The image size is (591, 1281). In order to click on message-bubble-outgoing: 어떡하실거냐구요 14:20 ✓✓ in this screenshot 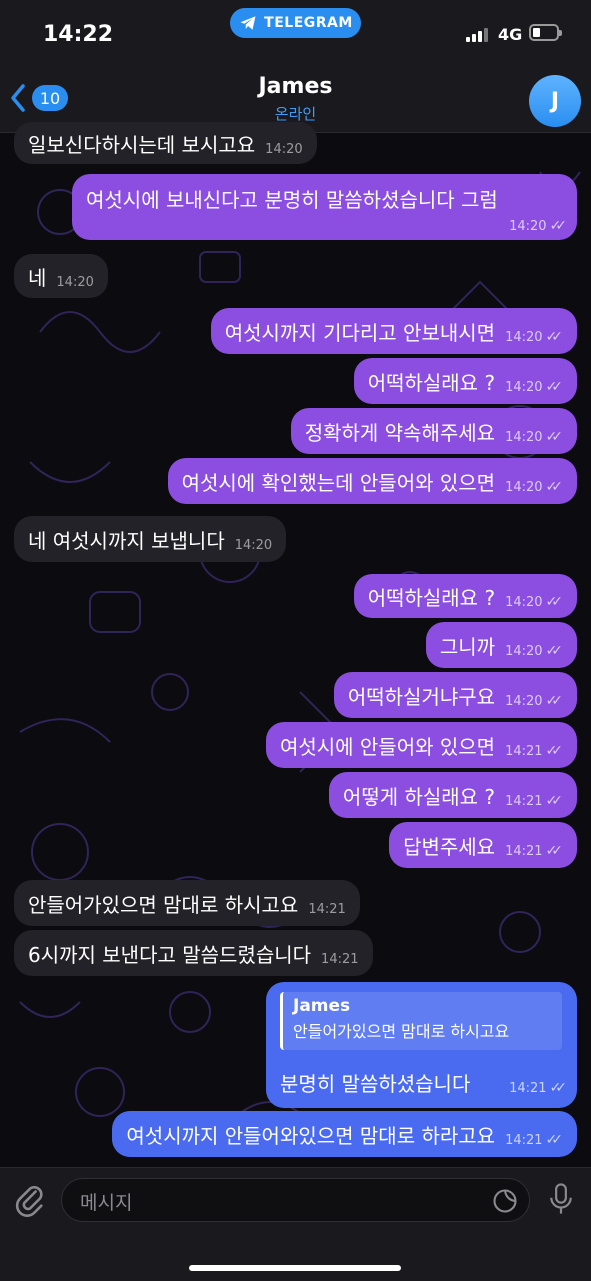, I will do `click(455, 695)`.